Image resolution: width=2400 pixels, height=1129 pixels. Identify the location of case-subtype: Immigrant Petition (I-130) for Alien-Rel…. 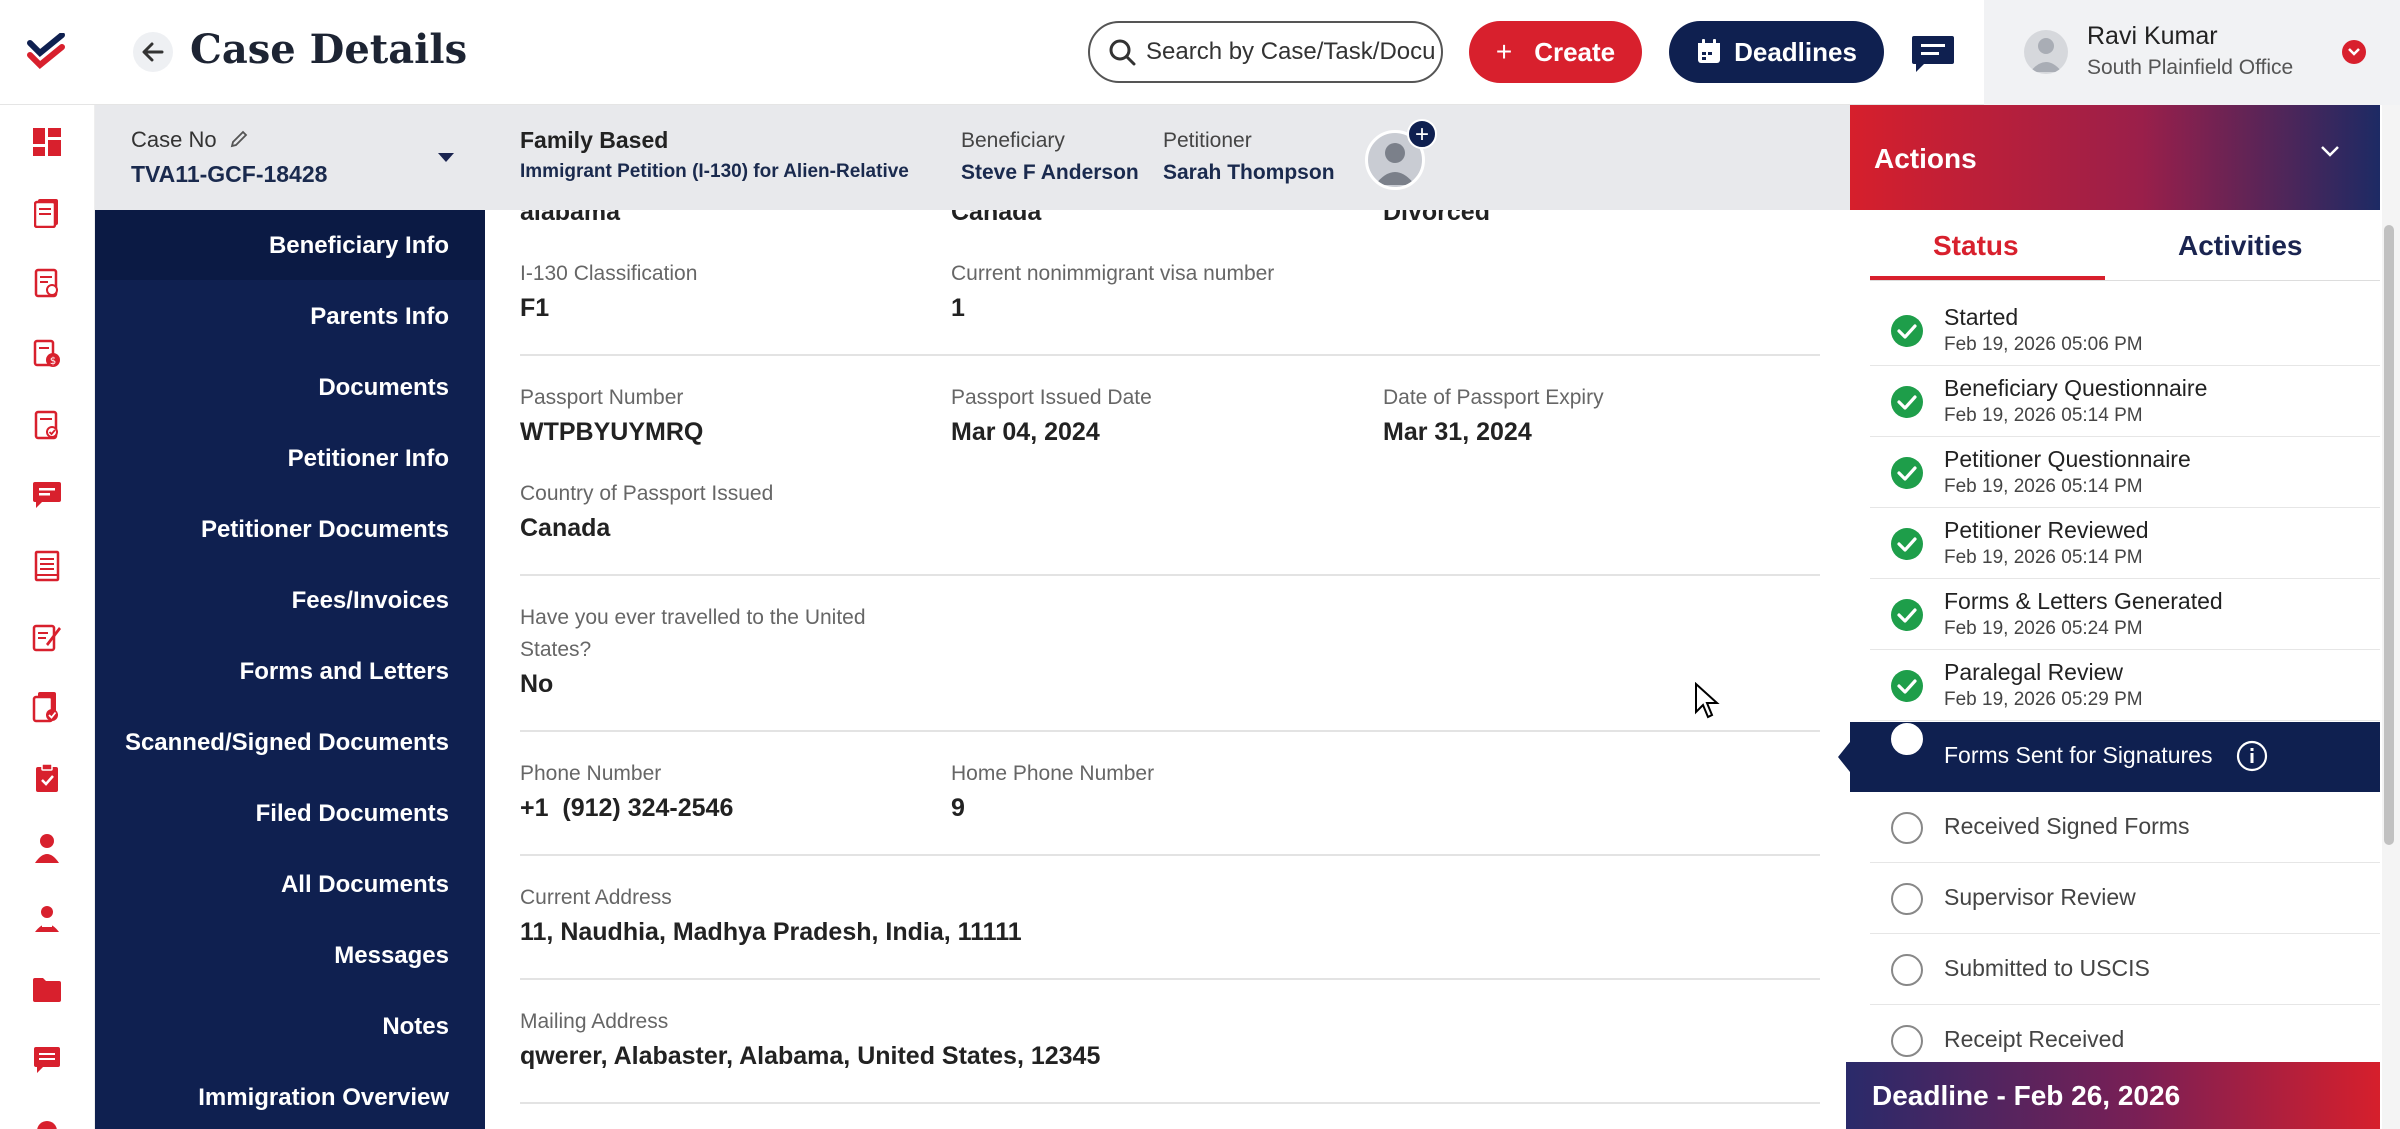
(714, 171).